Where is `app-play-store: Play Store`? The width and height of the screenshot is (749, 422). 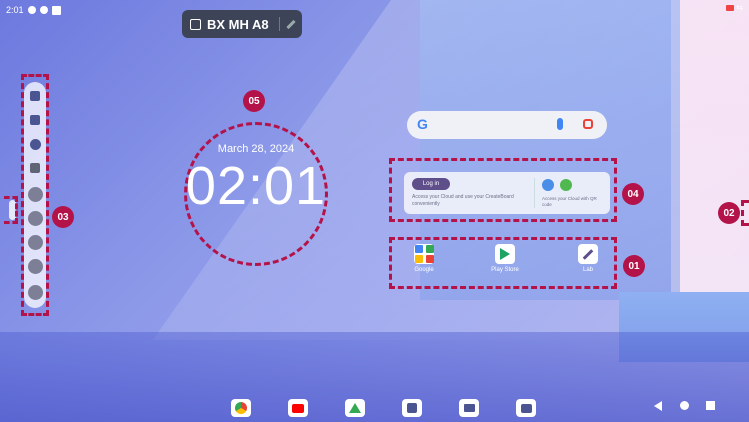 app-play-store: Play Store is located at coordinates (505, 258).